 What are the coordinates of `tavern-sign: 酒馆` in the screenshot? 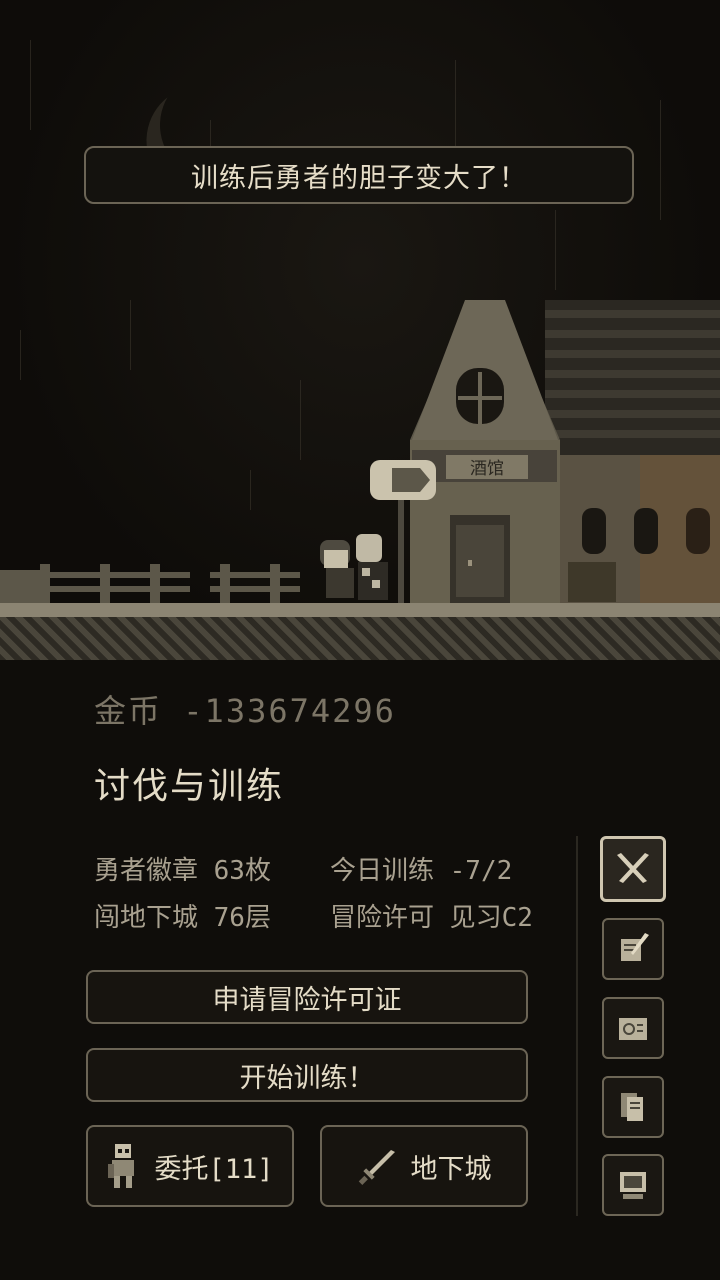 It's located at (487, 469).